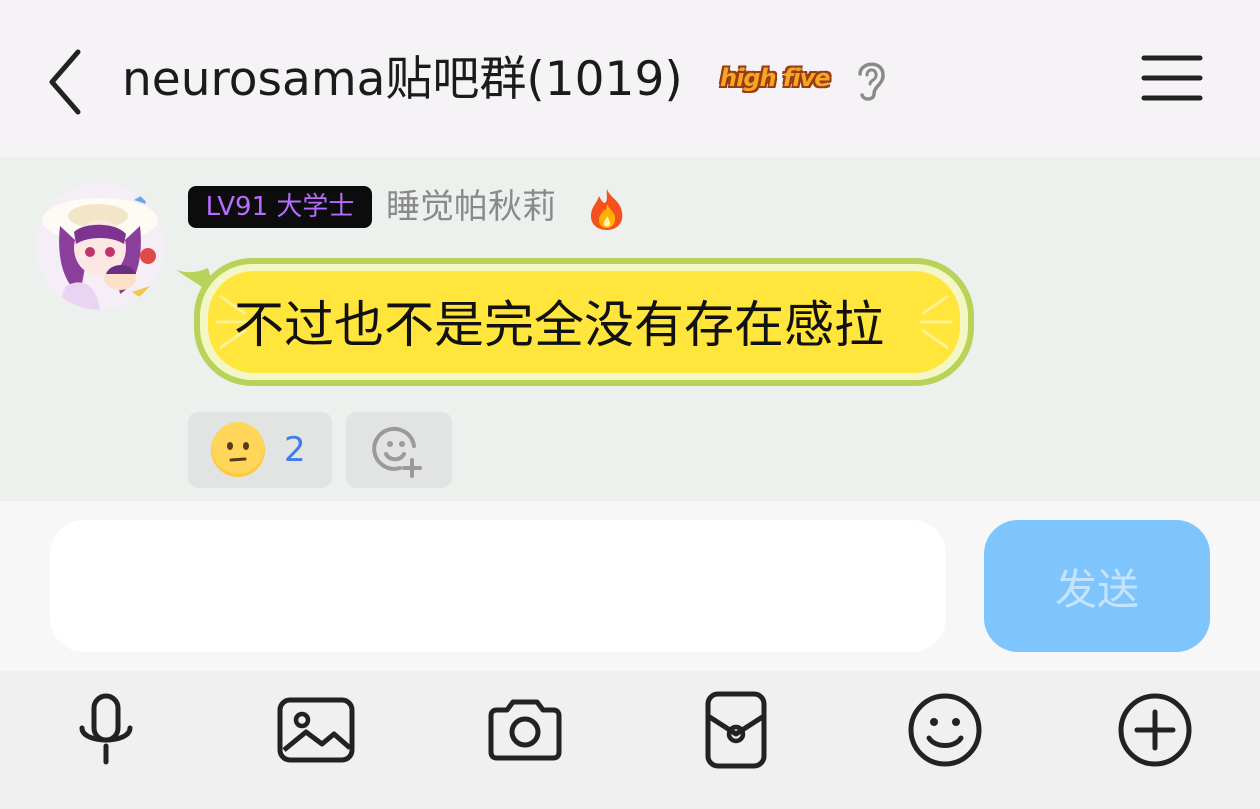 This screenshot has height=809, width=1260. I want to click on more-button, so click(1155, 730).